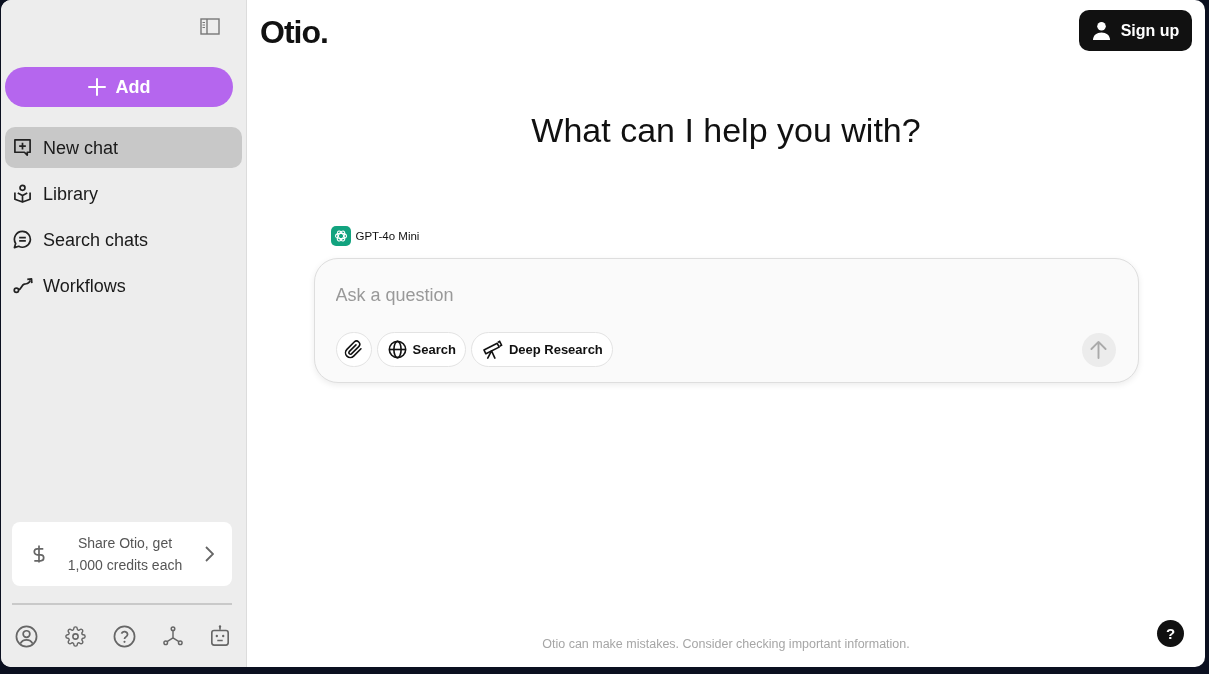  I want to click on sign-up-button: Sign up, so click(1135, 30).